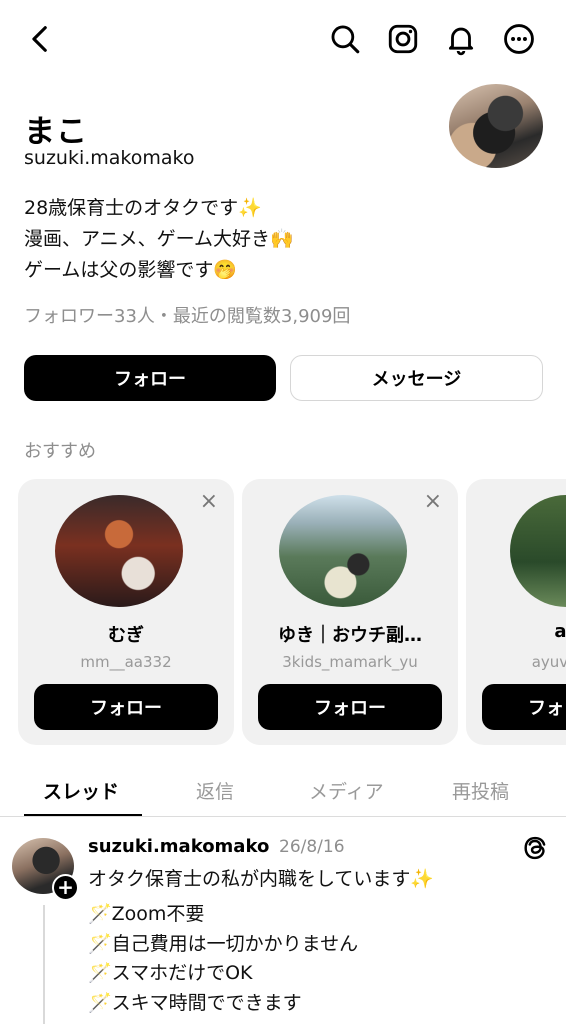 The width and height of the screenshot is (566, 1024). What do you see at coordinates (60, 451) in the screenshot?
I see `recommendations-title: おすすめ` at bounding box center [60, 451].